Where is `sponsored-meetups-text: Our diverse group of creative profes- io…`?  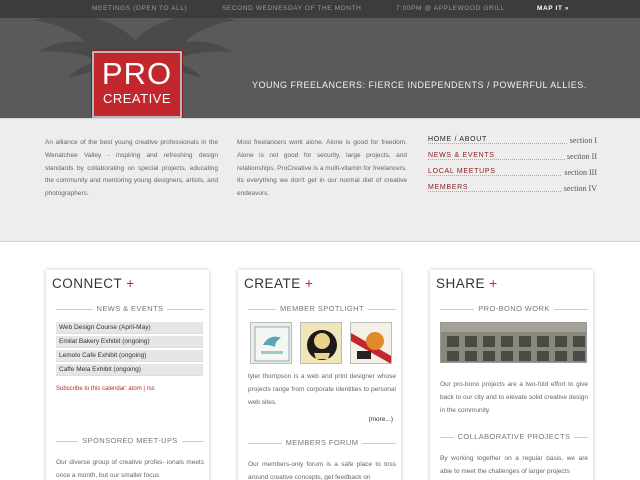
sponsored-meetups-text: Our diverse group of creative profes- io… is located at coordinates (130, 469).